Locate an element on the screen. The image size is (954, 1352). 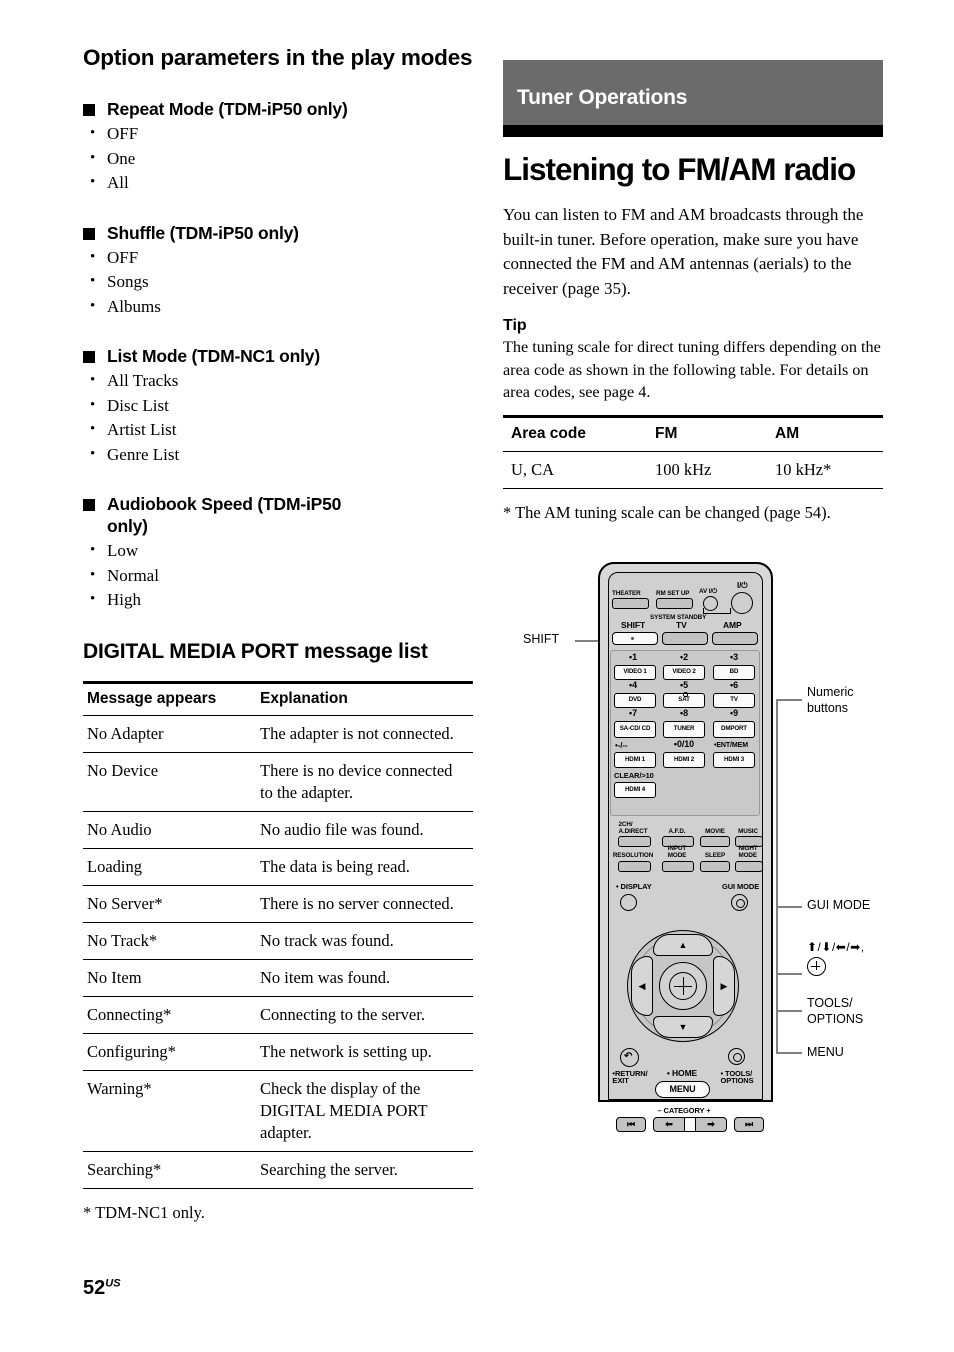
sat-tactile-dot-icon is located at coordinates (685, 694).